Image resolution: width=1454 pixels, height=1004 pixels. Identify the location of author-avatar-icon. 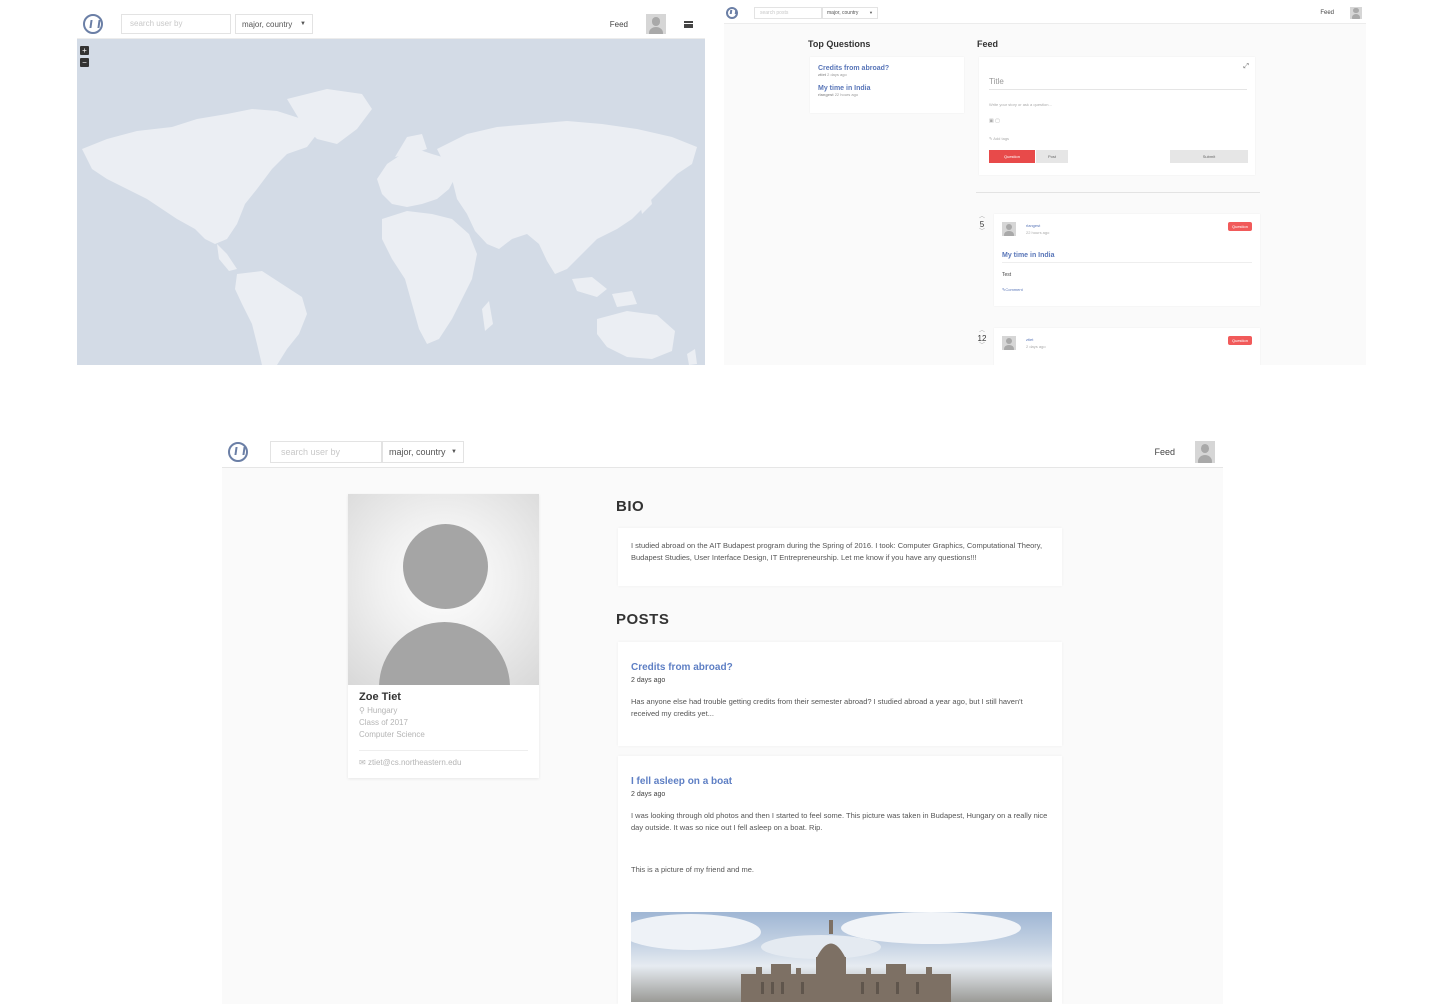
(1009, 343).